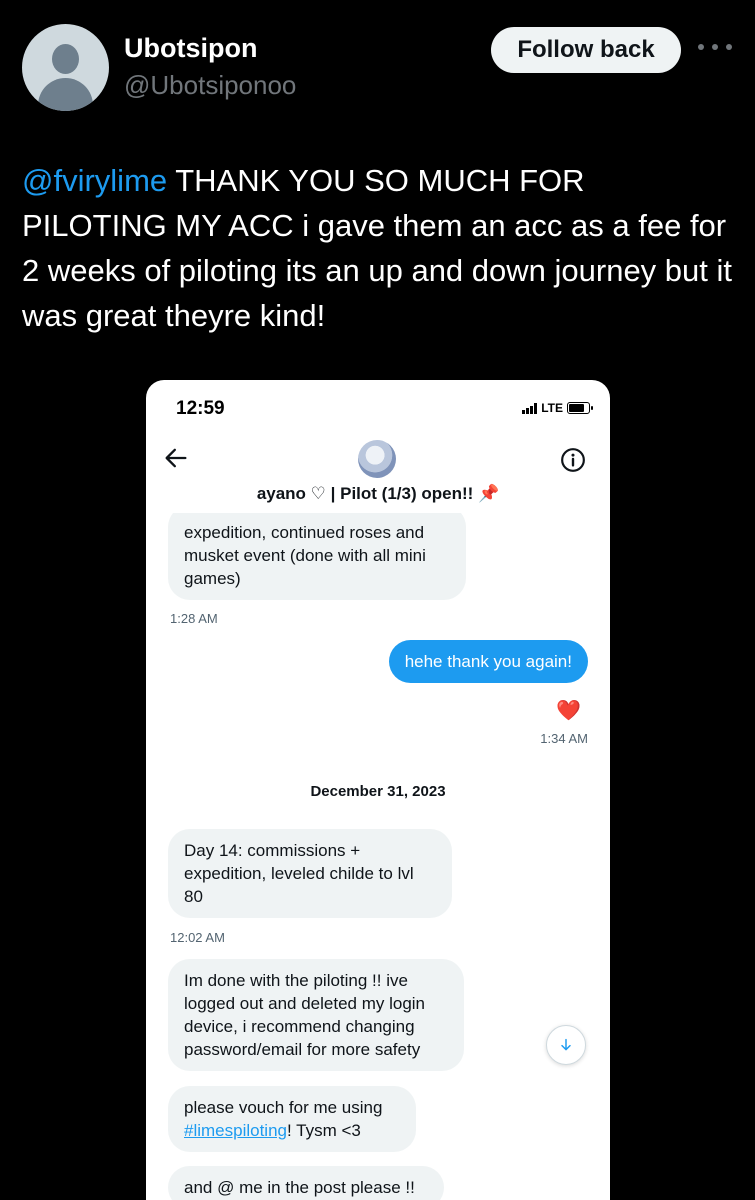 The height and width of the screenshot is (1200, 755). I want to click on network-label: LTE, so click(552, 408).